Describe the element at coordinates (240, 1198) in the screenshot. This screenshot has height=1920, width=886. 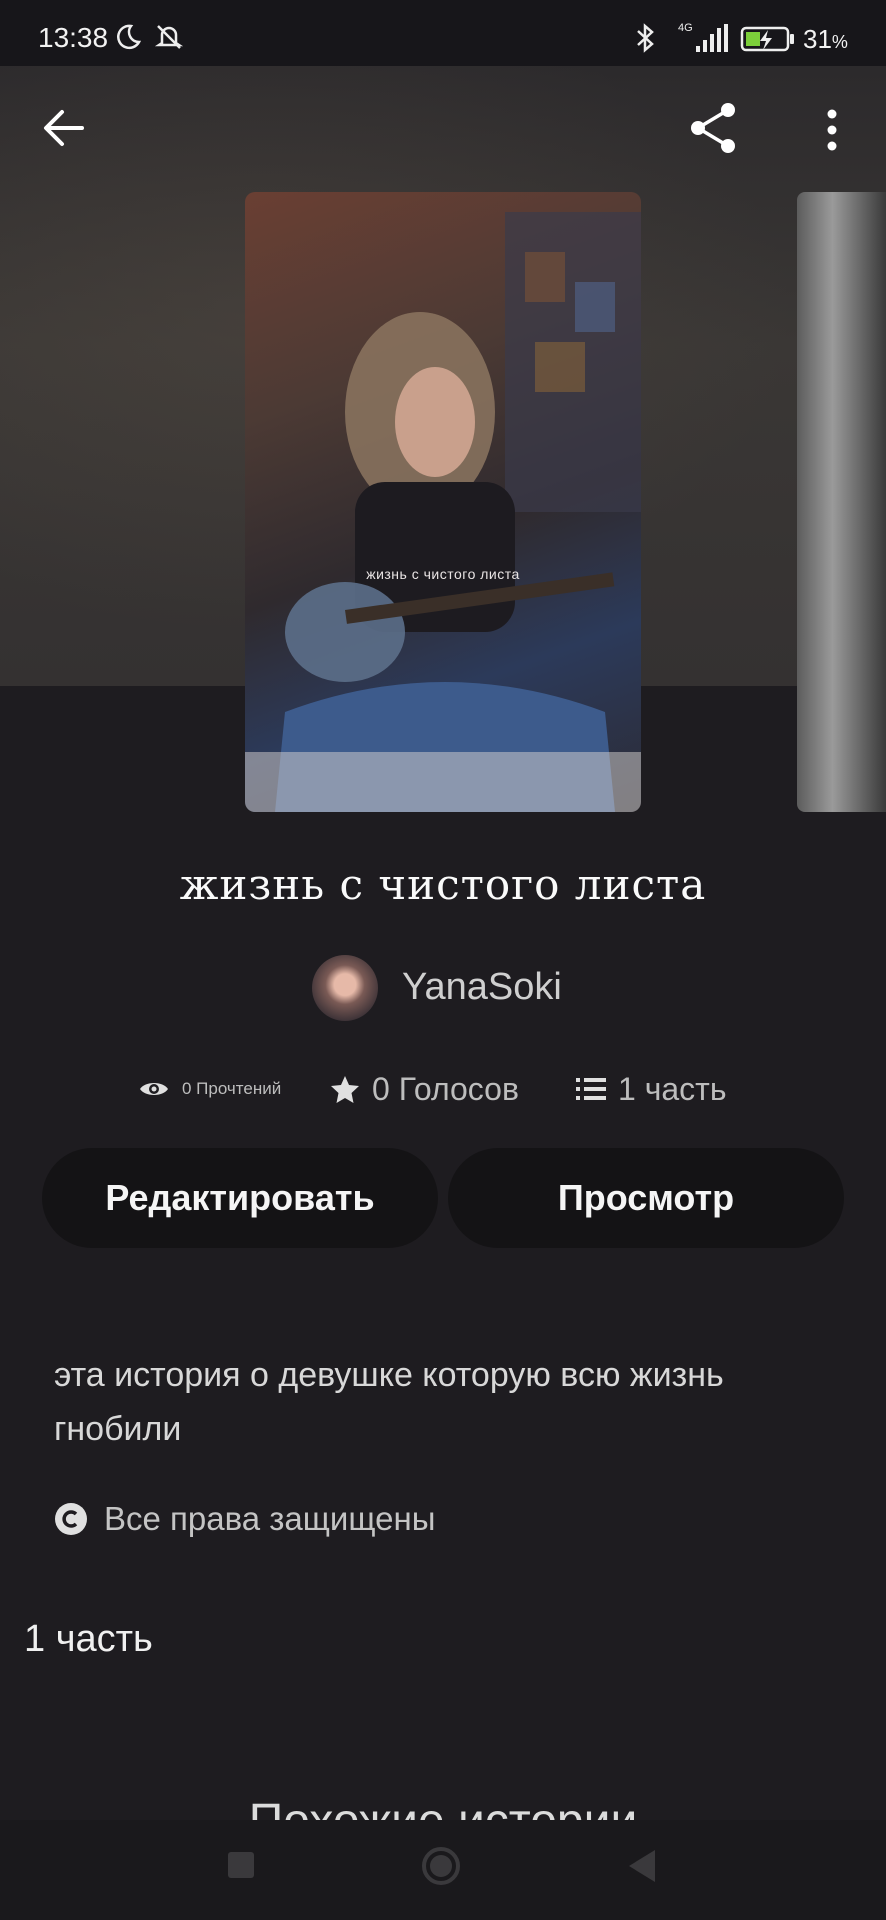
I see `edit-button: Редактировать` at that location.